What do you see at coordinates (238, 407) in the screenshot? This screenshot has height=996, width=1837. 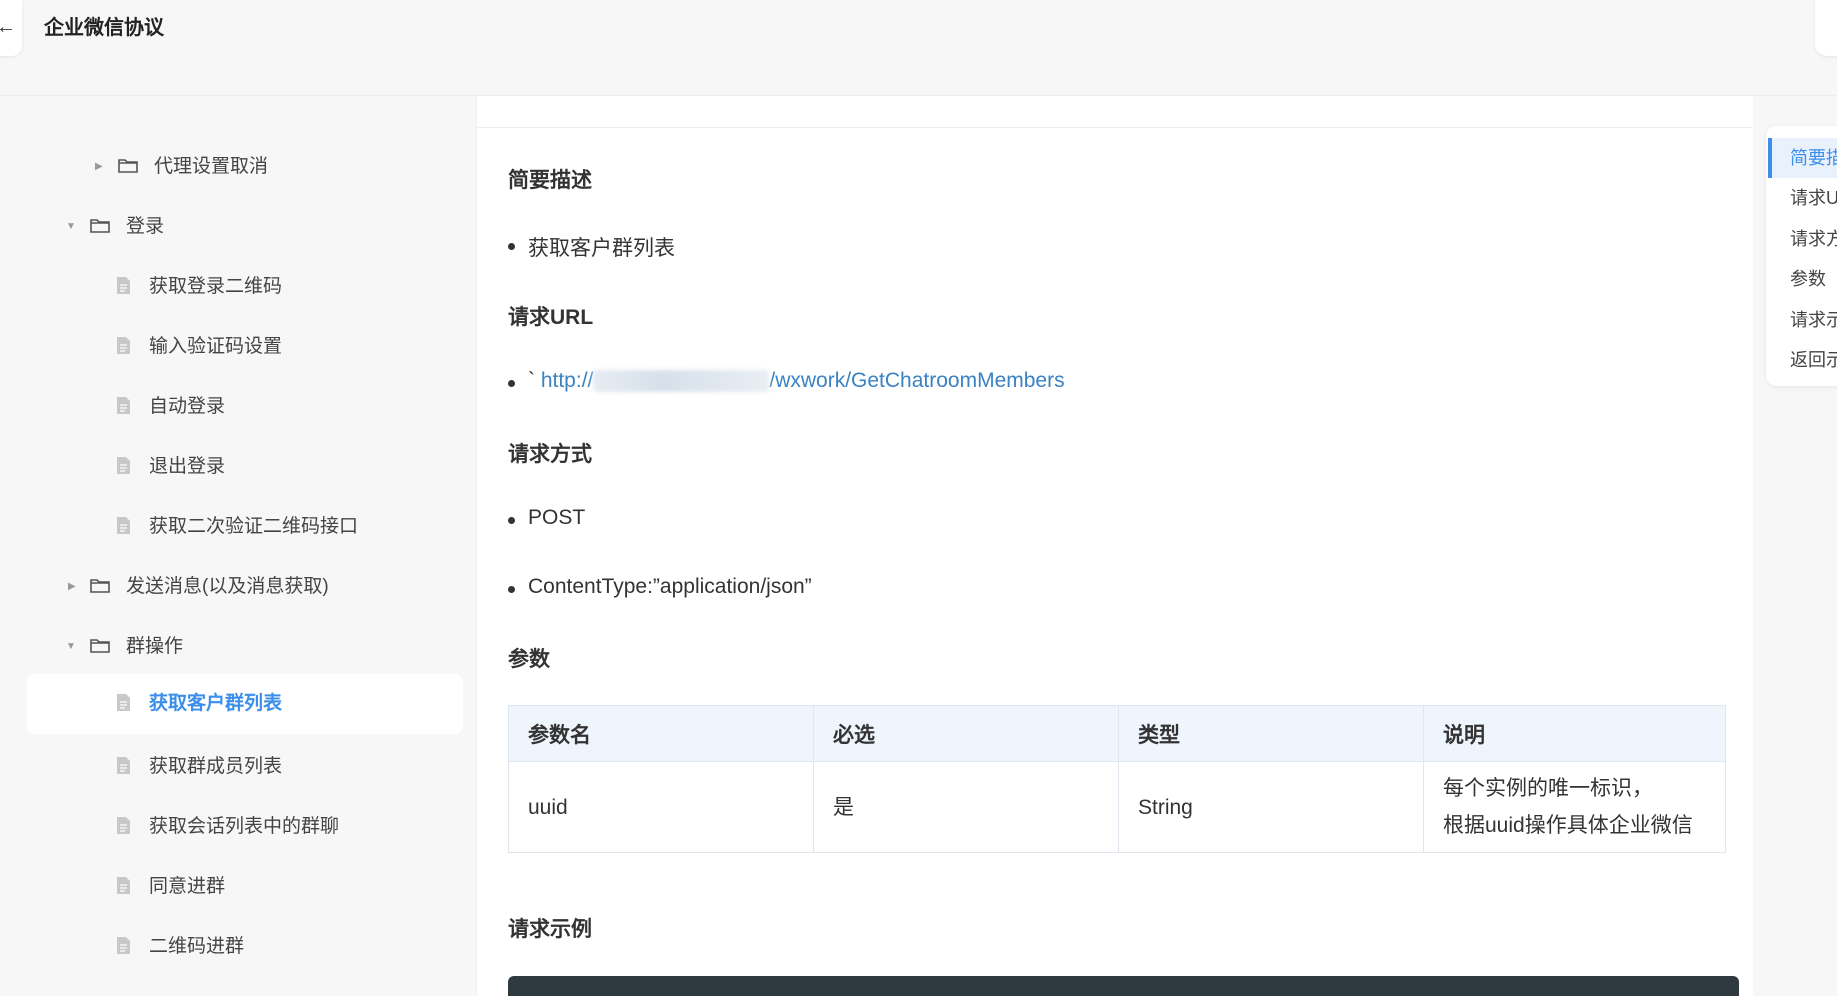 I see `sidebar-item-auto-login: 自动登录` at bounding box center [238, 407].